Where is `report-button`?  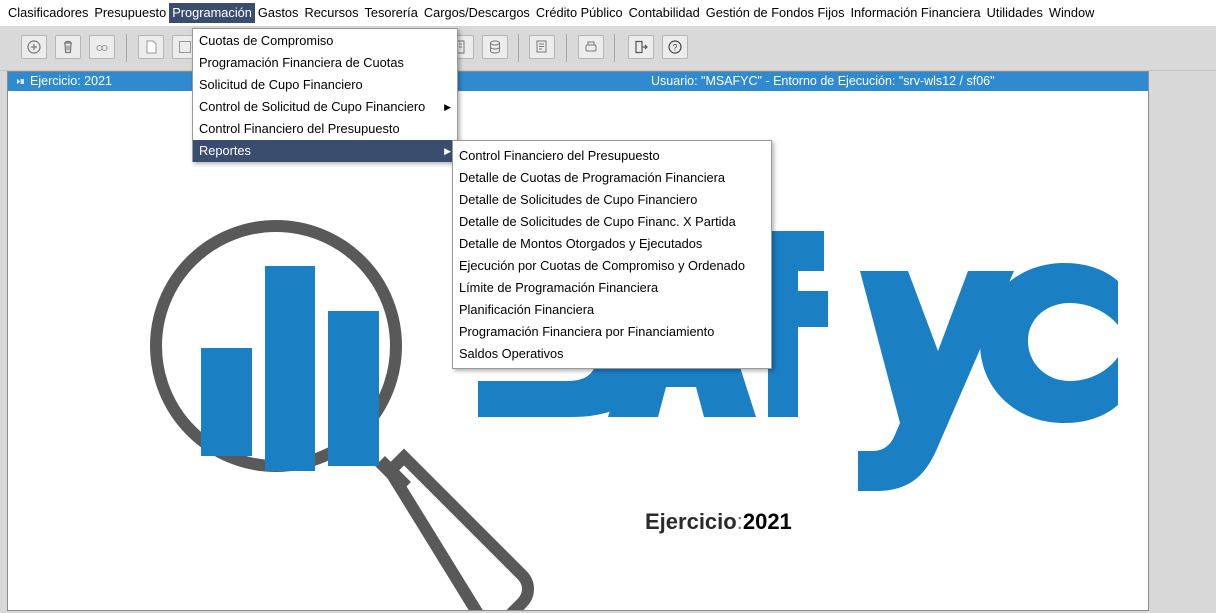
report-button is located at coordinates (542, 47).